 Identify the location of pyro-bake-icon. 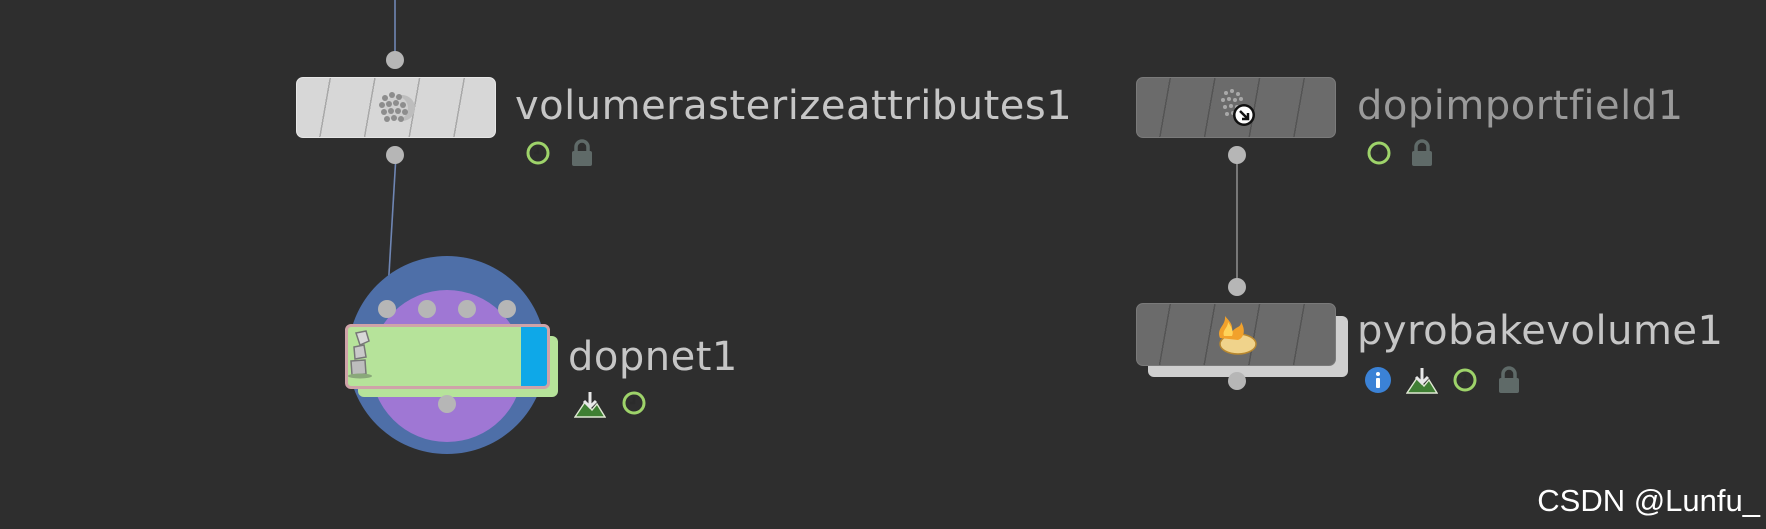
(1238, 335).